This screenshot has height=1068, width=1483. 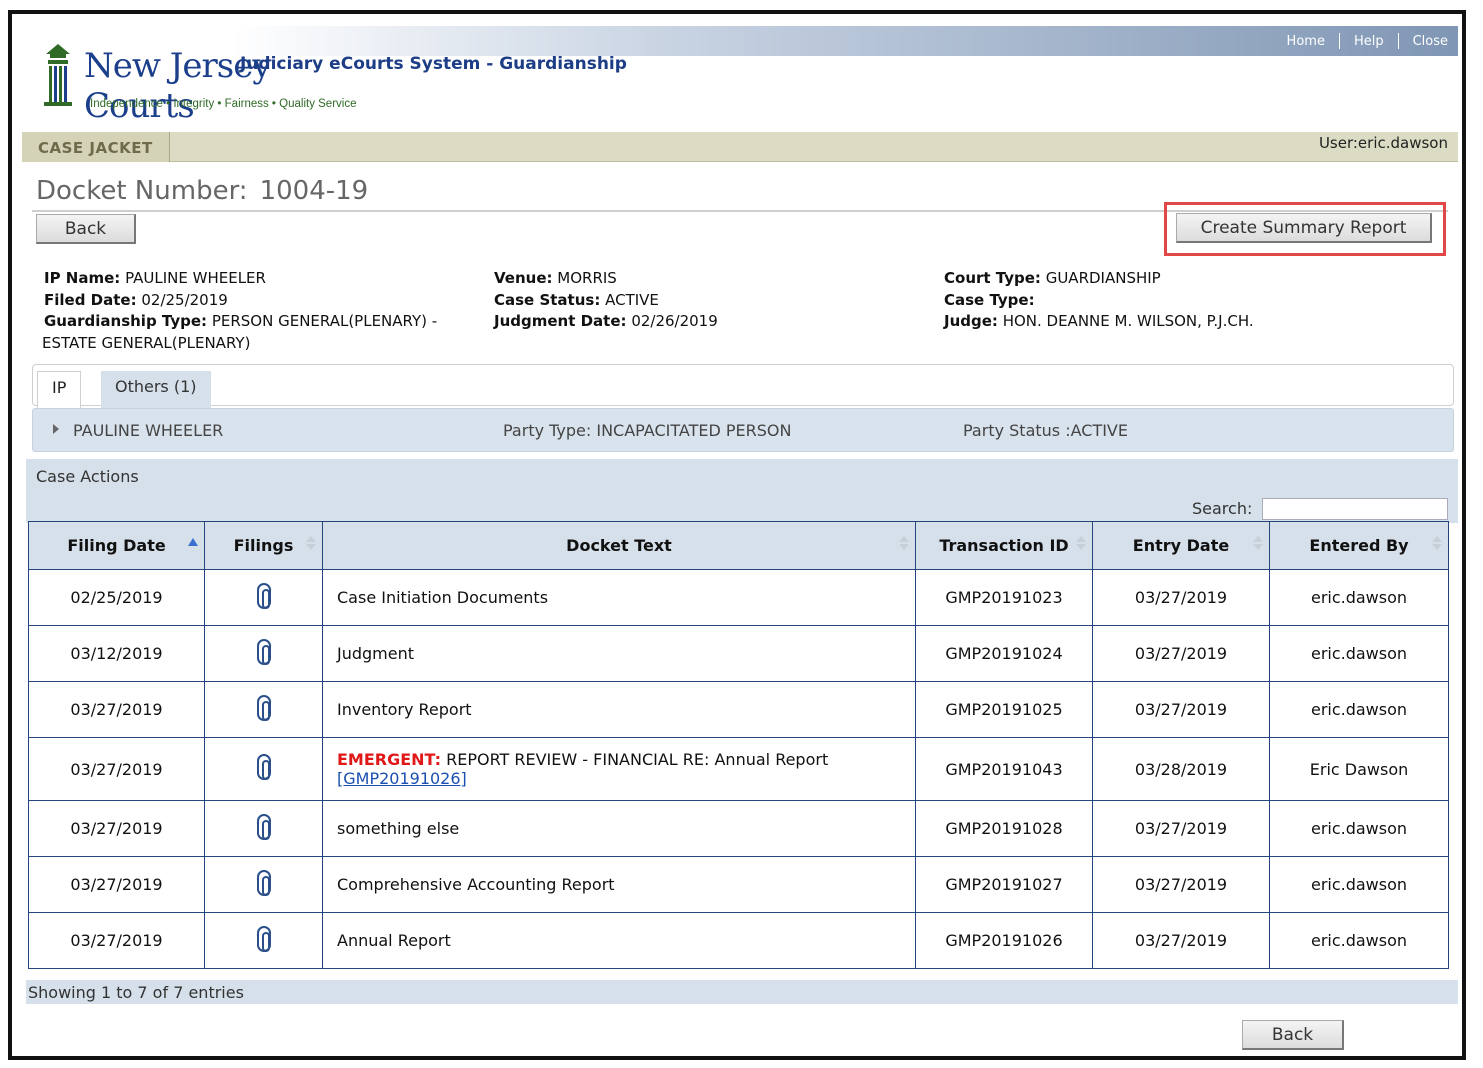 What do you see at coordinates (845, 41) in the screenshot?
I see `nav-strip` at bounding box center [845, 41].